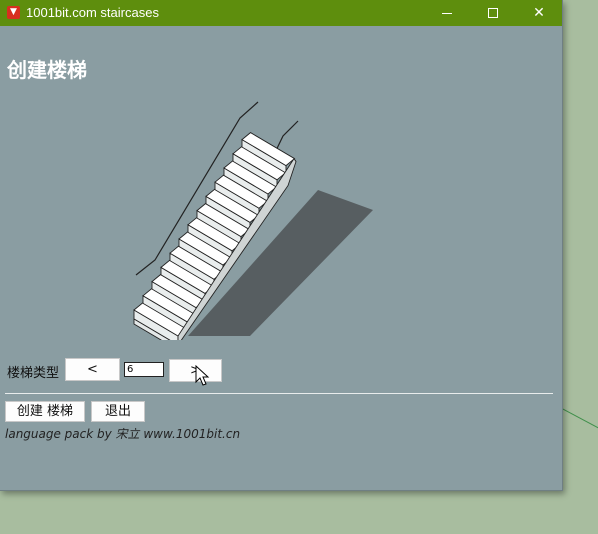  Describe the element at coordinates (33, 373) in the screenshot. I see `stair-type-label: 楼梯类型` at that location.